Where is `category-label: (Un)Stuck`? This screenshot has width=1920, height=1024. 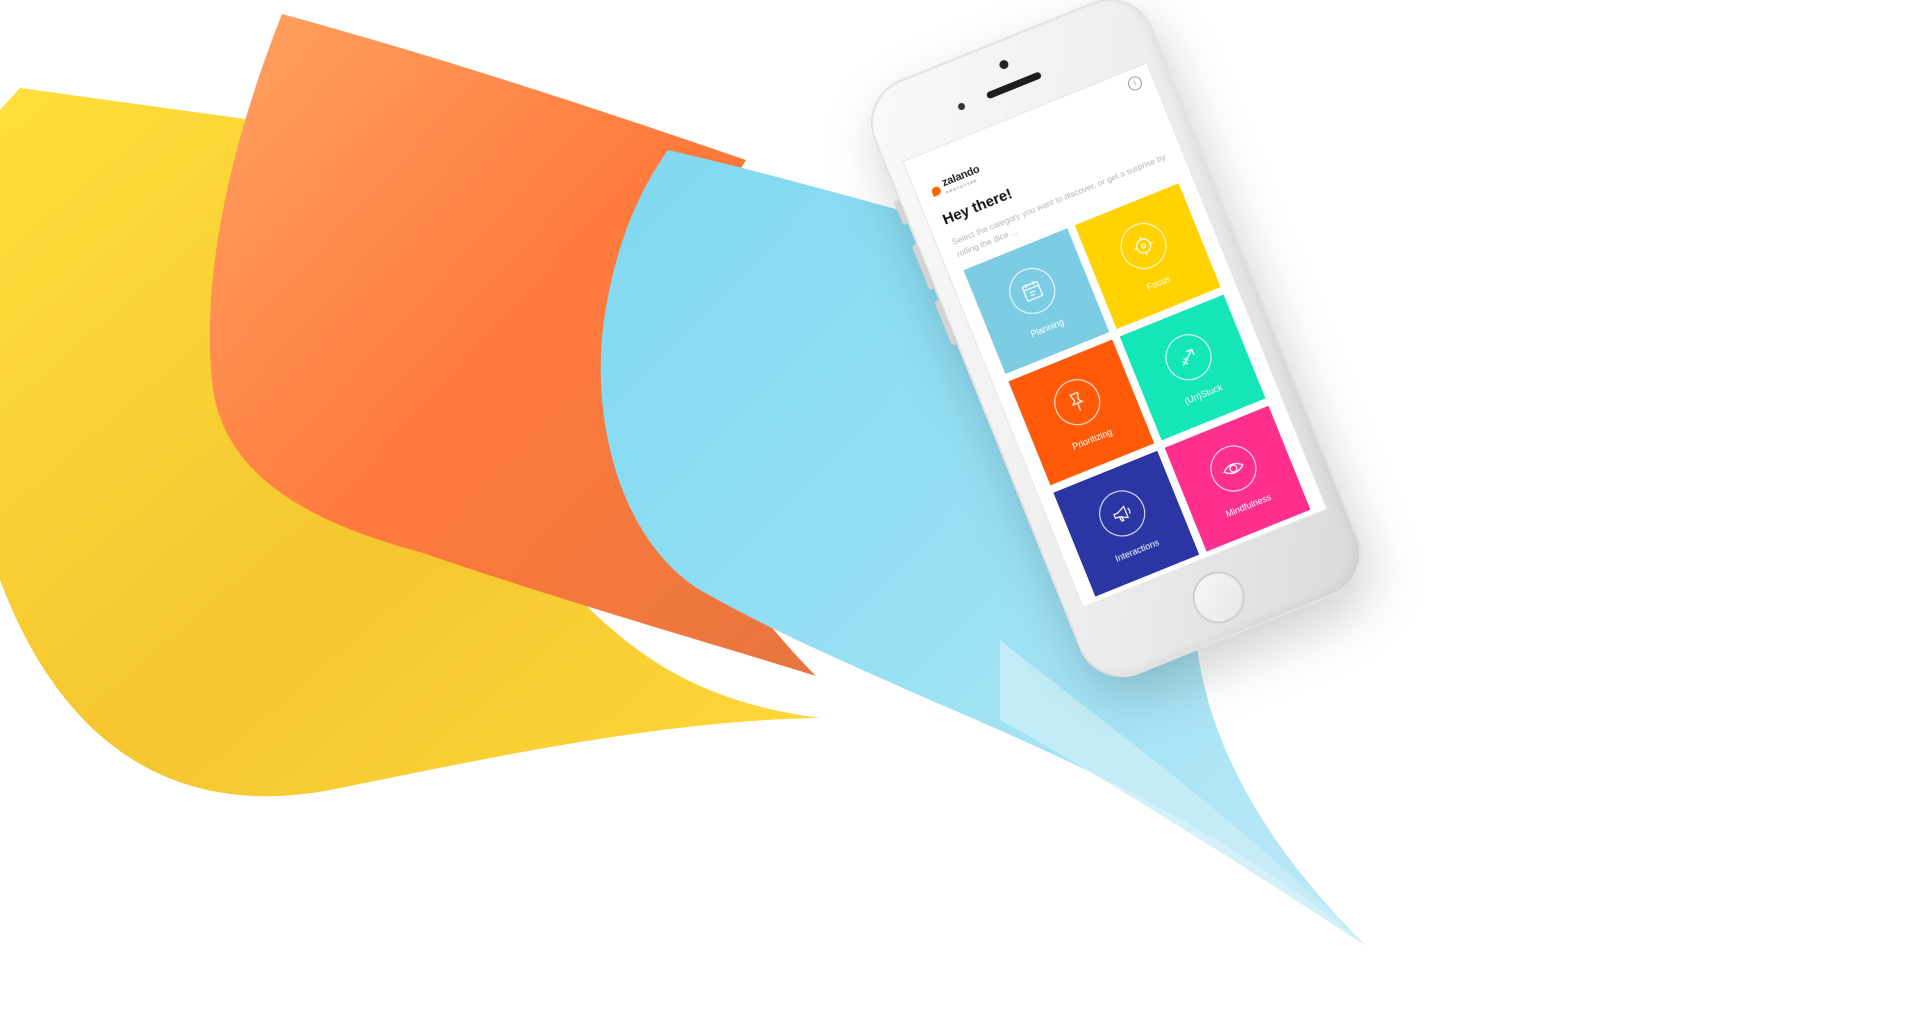
category-label: (Un)Stuck is located at coordinates (1203, 394).